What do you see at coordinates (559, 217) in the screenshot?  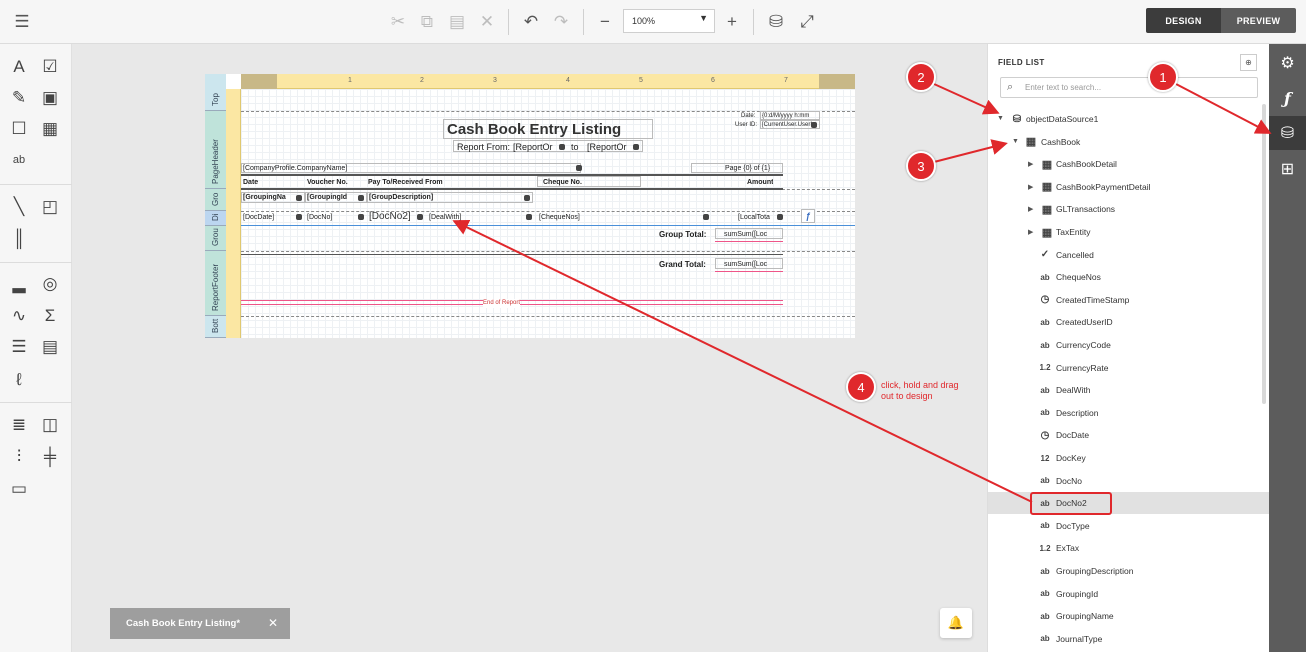 I see `chequenos-field: [ChequeNos]` at bounding box center [559, 217].